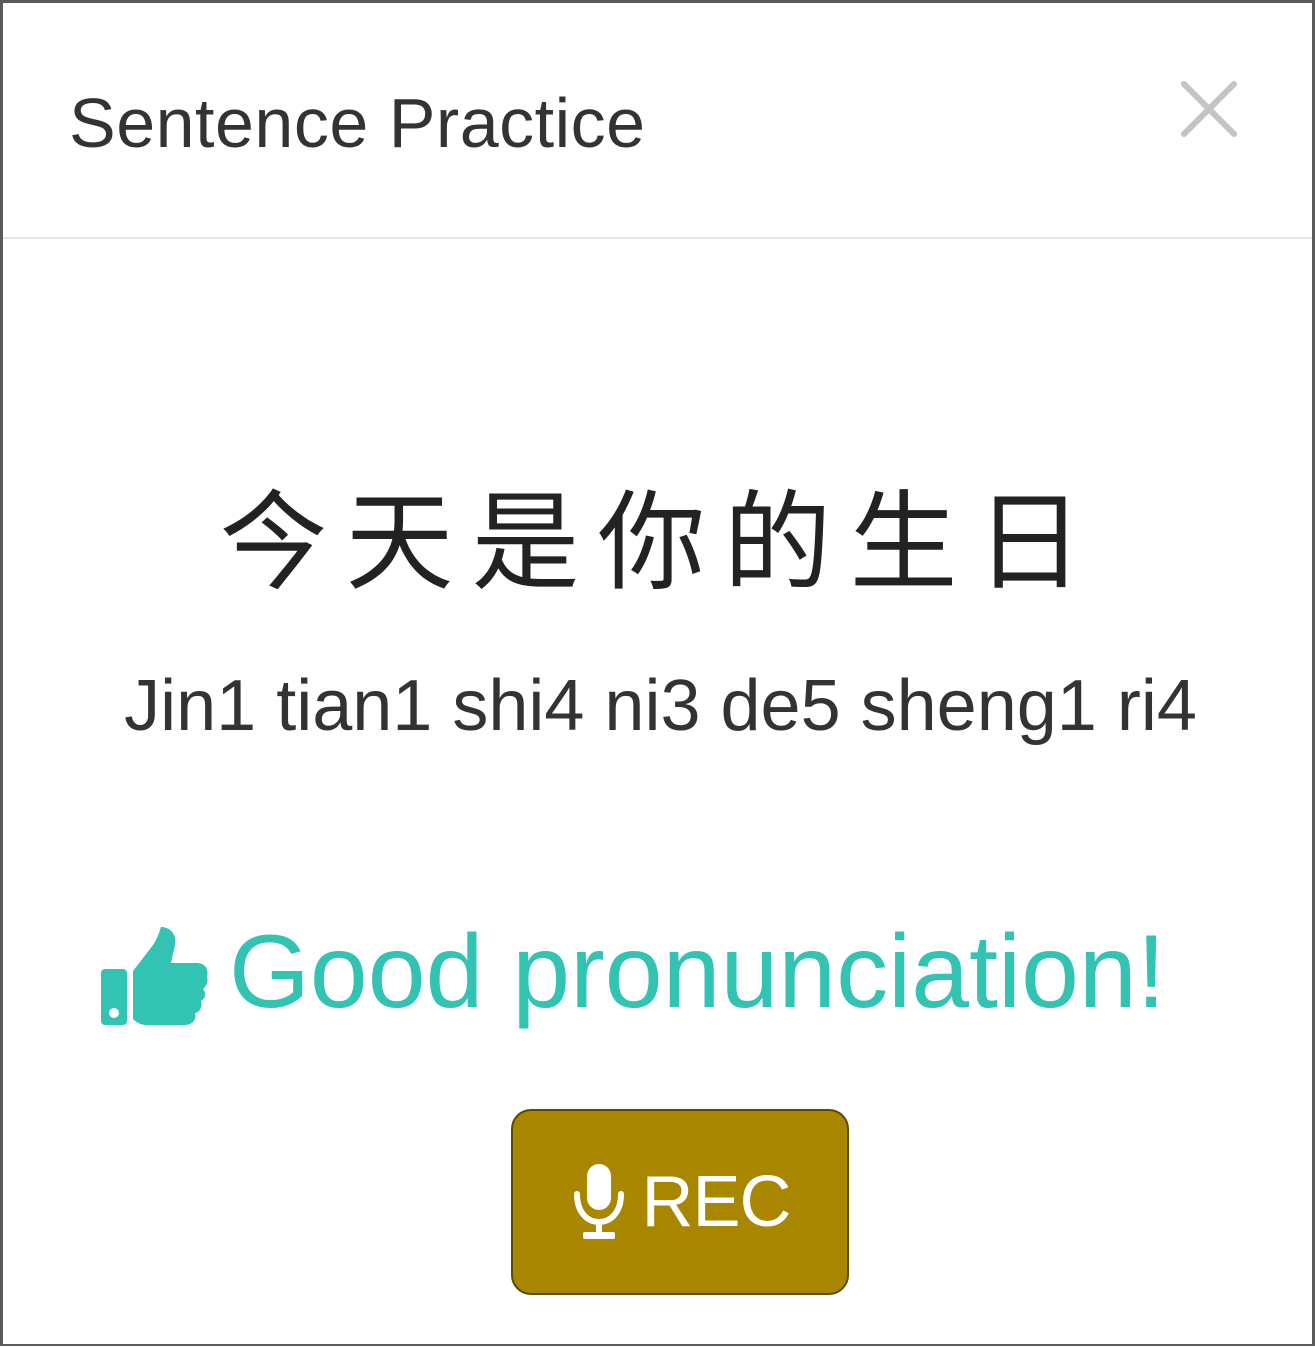 This screenshot has width=1315, height=1347. What do you see at coordinates (357, 123) in the screenshot?
I see `dialog-title: Sentence Practice` at bounding box center [357, 123].